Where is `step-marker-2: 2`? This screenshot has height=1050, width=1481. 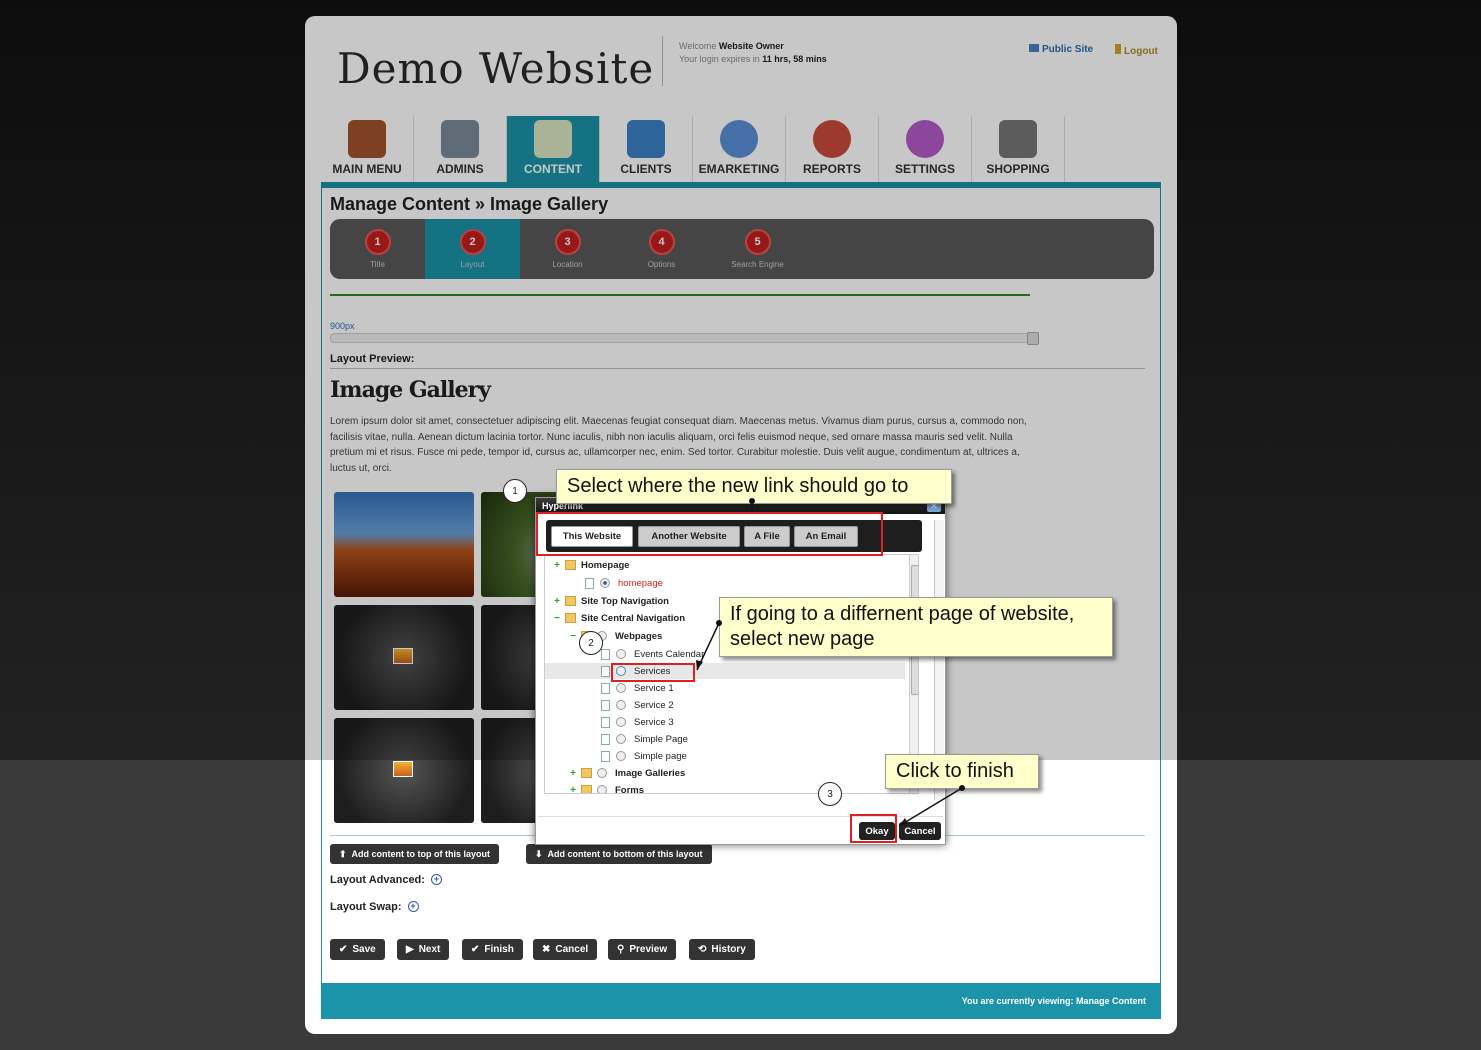 step-marker-2: 2 is located at coordinates (591, 643).